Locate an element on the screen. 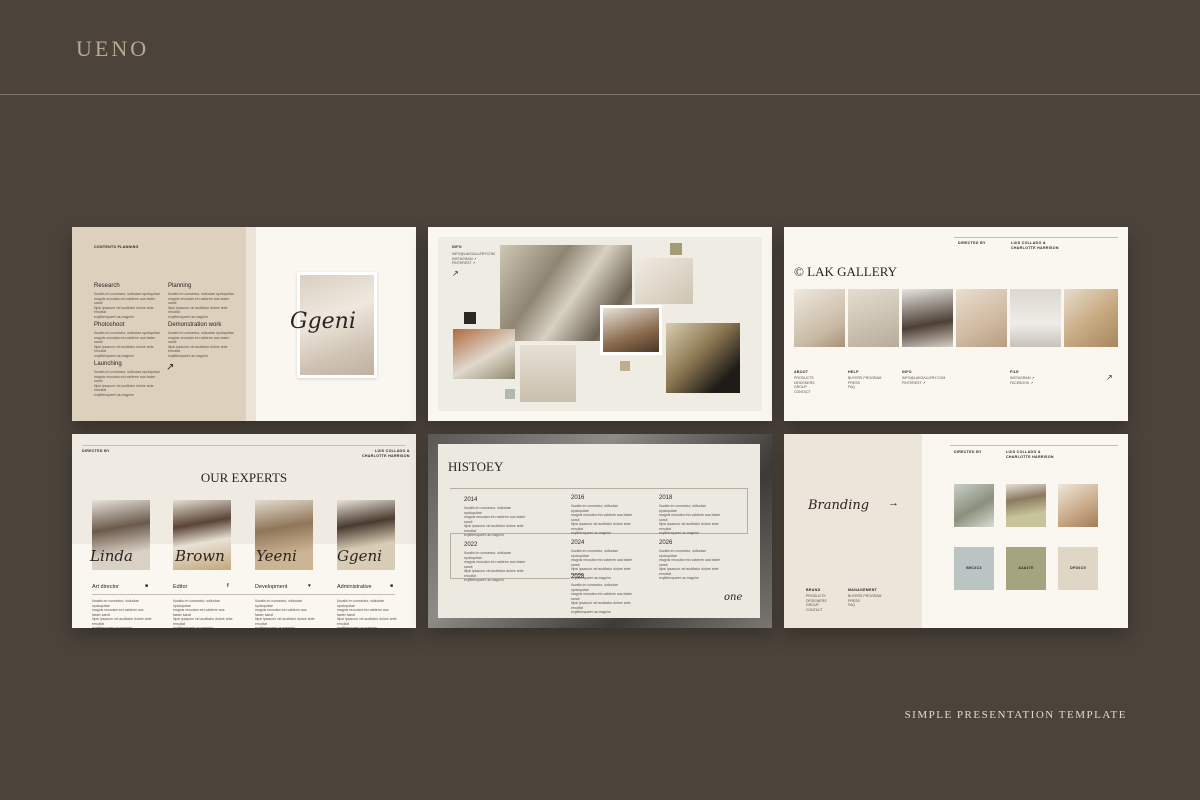  item-title: Planning is located at coordinates (180, 286).